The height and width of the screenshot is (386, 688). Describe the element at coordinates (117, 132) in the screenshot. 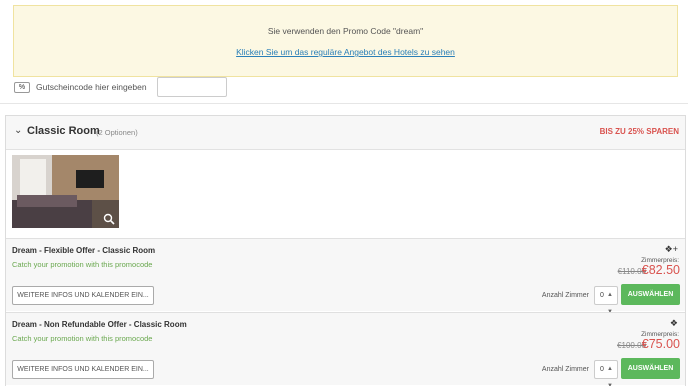

I see `room-options-count: (2 Optionen)` at that location.